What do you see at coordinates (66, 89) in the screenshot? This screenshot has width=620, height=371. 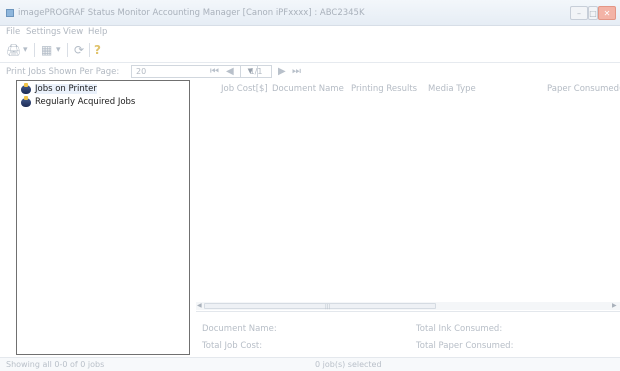 I see `tree-item-label: Jobs on Printer` at bounding box center [66, 89].